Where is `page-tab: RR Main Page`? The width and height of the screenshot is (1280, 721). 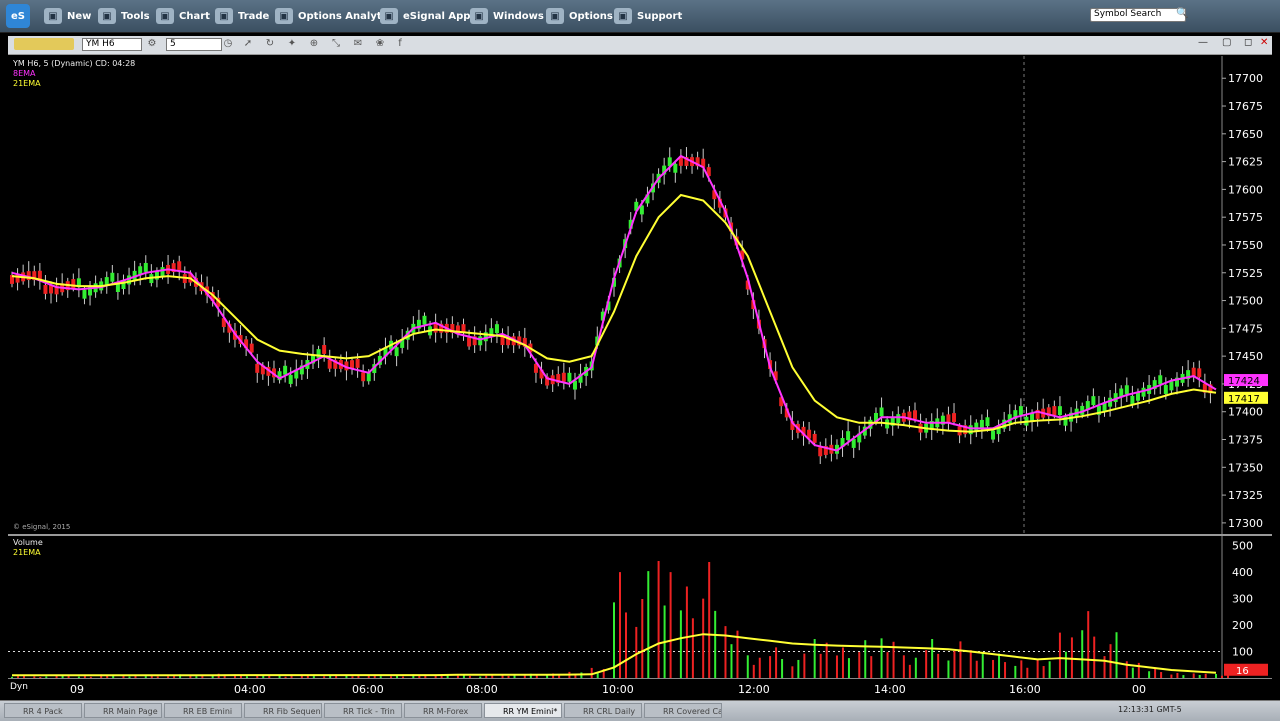
page-tab: RR Main Page is located at coordinates (123, 710).